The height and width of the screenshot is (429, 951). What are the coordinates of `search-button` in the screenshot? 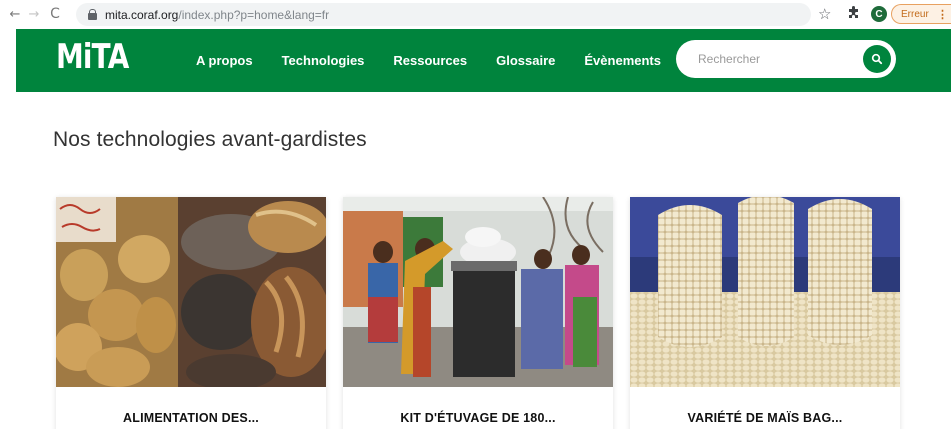 It's located at (877, 59).